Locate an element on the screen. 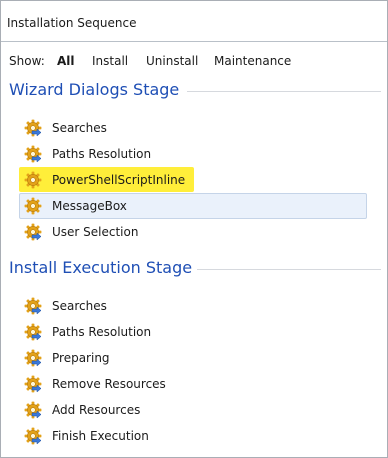 The width and height of the screenshot is (388, 458). action-label: MessageBox is located at coordinates (89, 206).